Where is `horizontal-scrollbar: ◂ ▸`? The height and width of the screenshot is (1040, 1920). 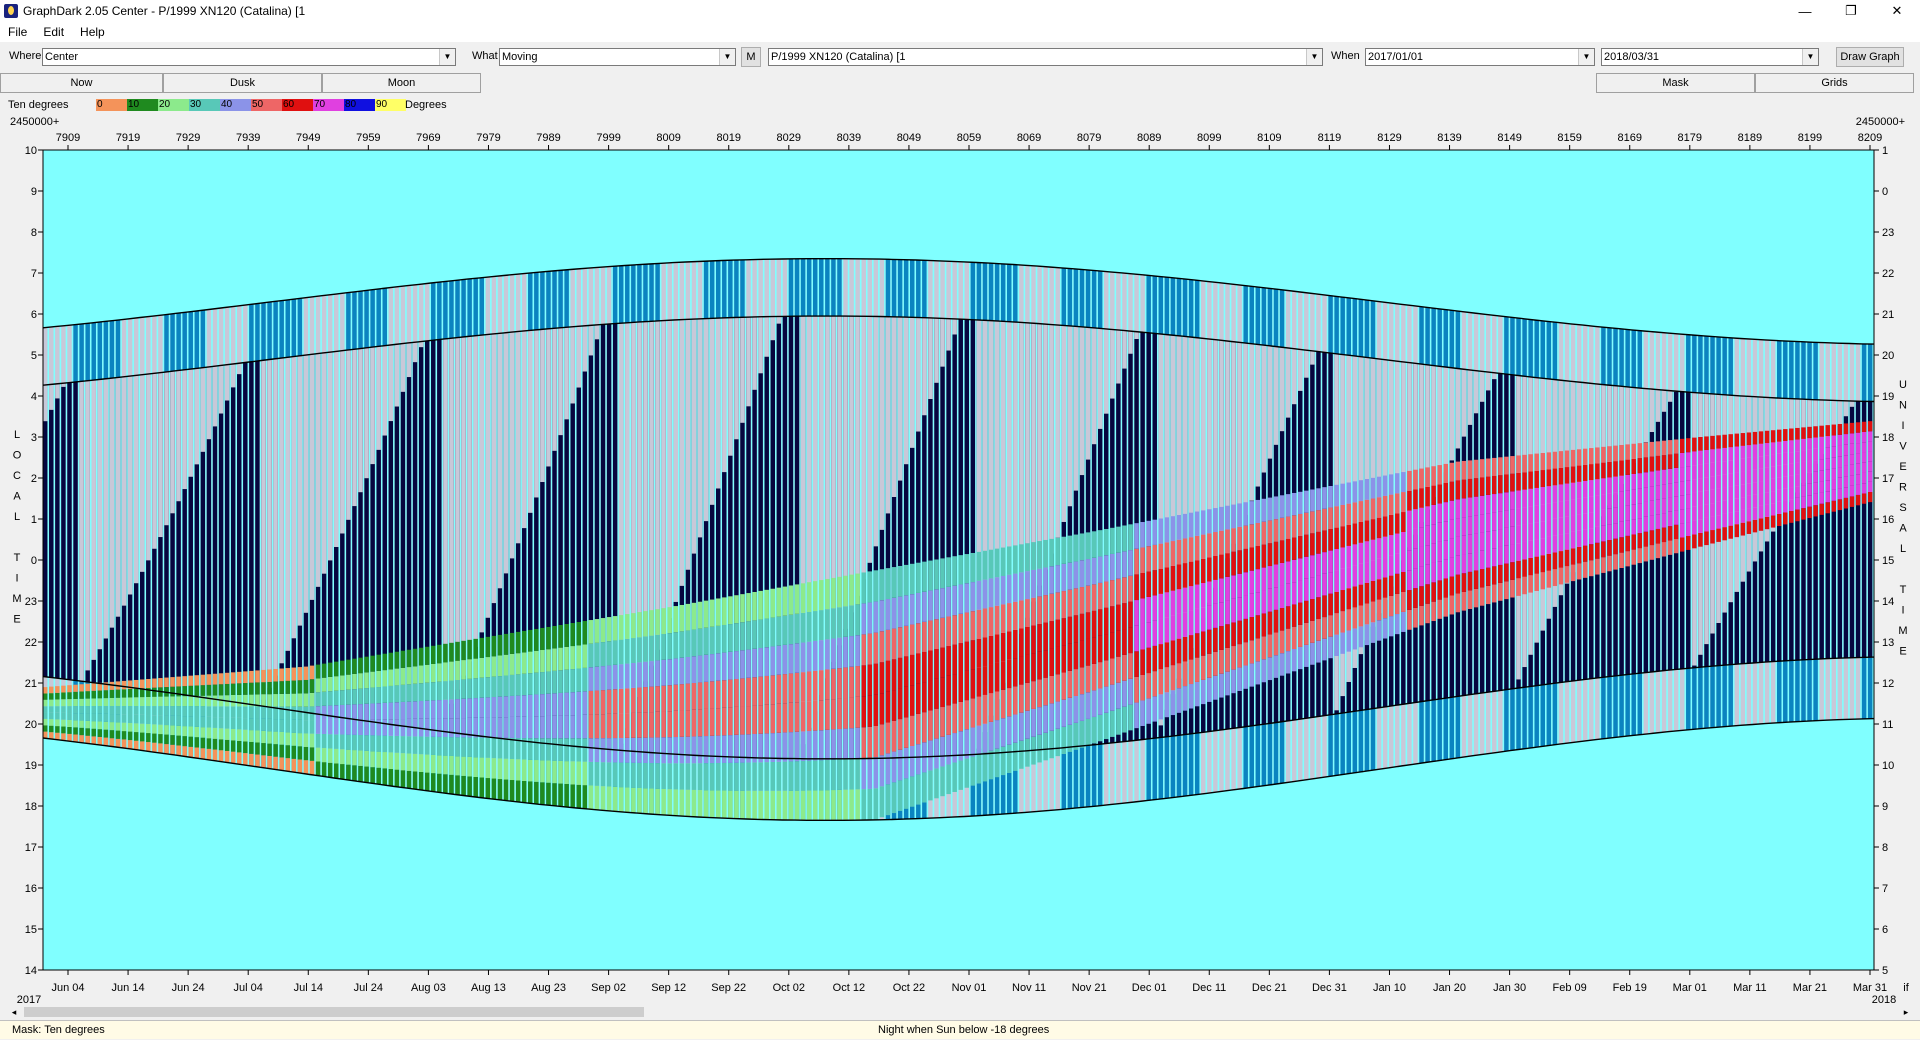 horizontal-scrollbar: ◂ ▸ is located at coordinates (960, 1012).